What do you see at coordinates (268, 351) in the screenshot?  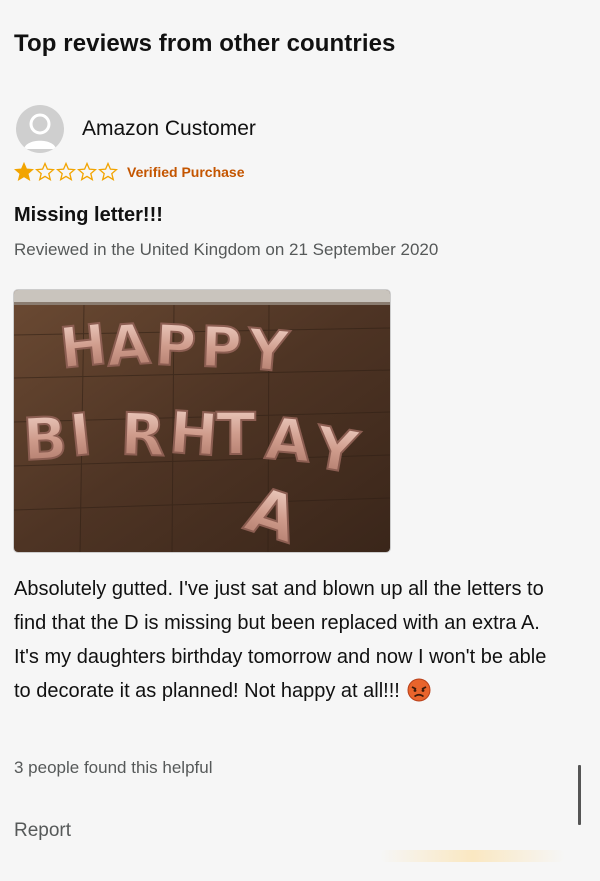 I see `balloon-letter: Y` at bounding box center [268, 351].